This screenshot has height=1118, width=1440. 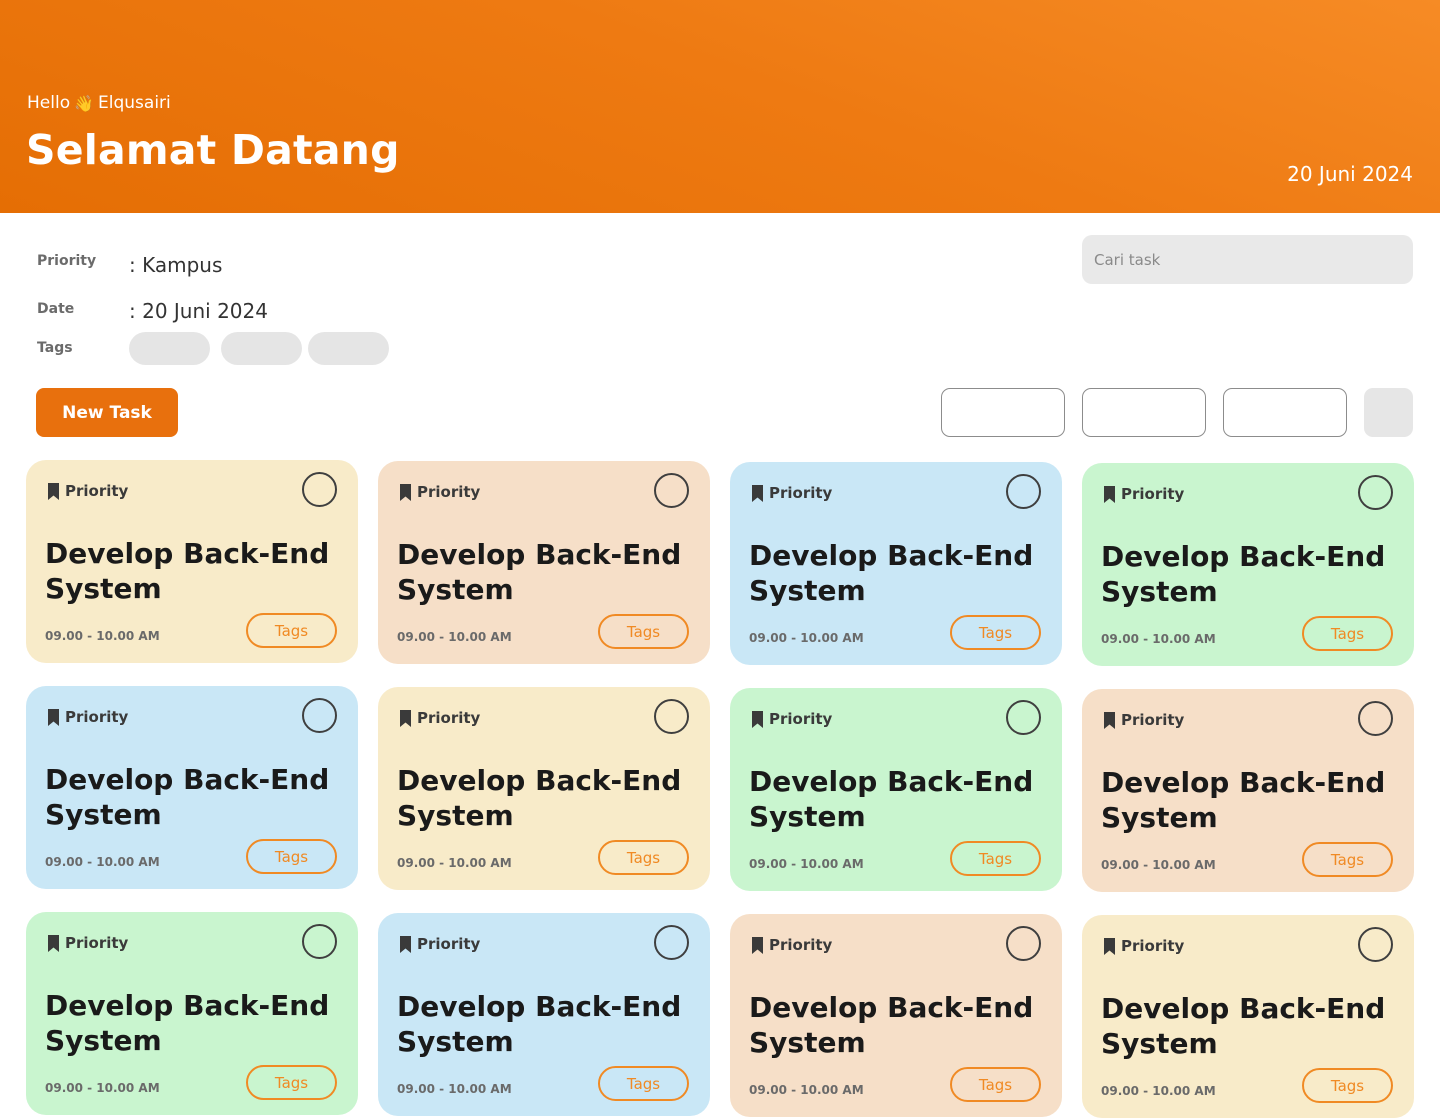 I want to click on new-task-button: New Task, so click(x=107, y=412).